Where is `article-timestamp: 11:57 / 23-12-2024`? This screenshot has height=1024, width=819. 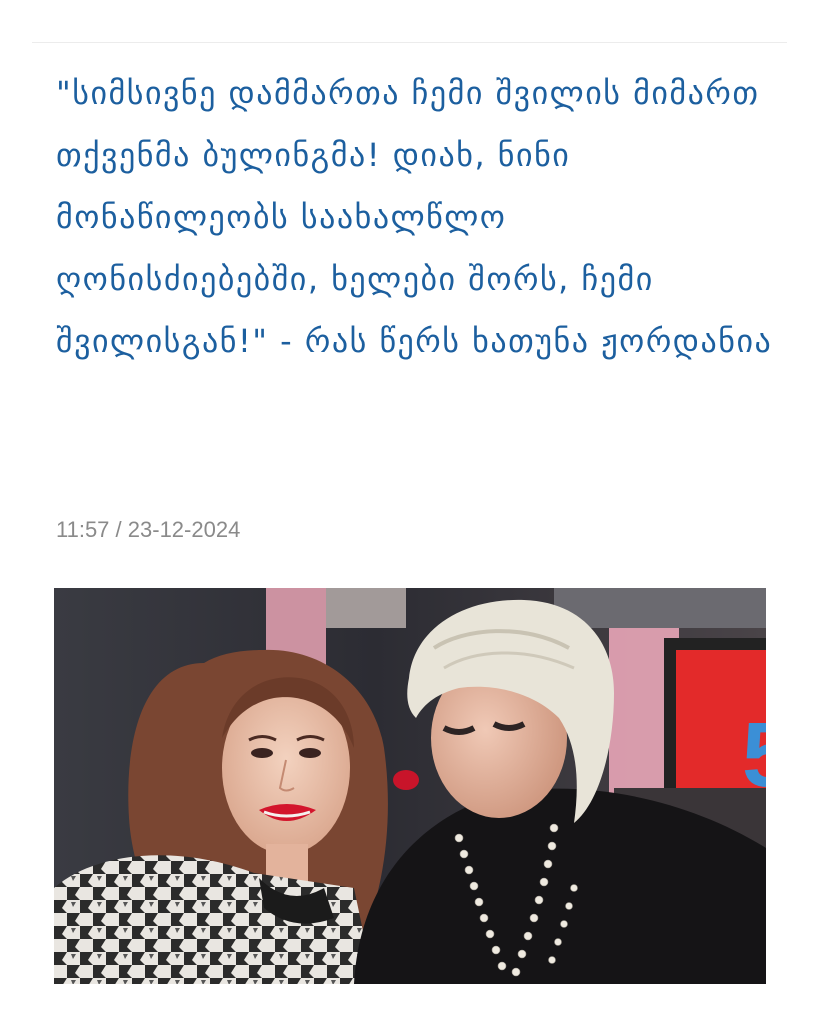 article-timestamp: 11:57 / 23-12-2024 is located at coordinates (148, 530).